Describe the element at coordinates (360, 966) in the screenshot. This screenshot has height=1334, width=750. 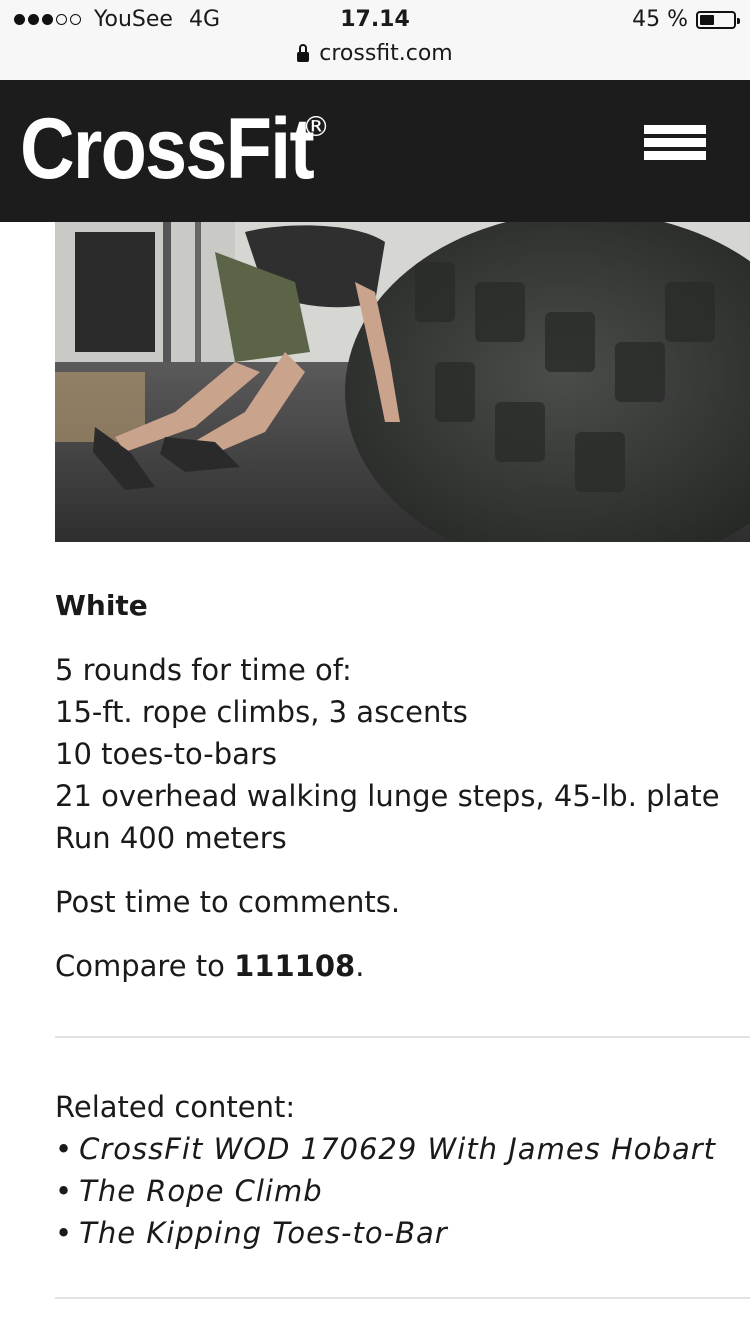
I see `compare-suffix: .` at that location.